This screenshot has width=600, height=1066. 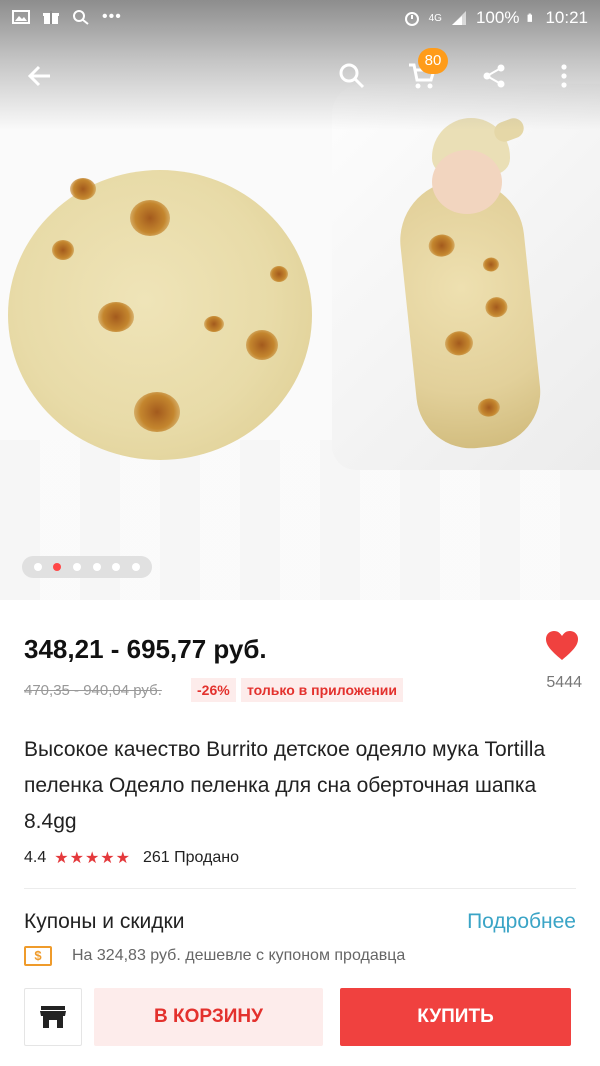 I want to click on clock: 10:21, so click(x=566, y=17).